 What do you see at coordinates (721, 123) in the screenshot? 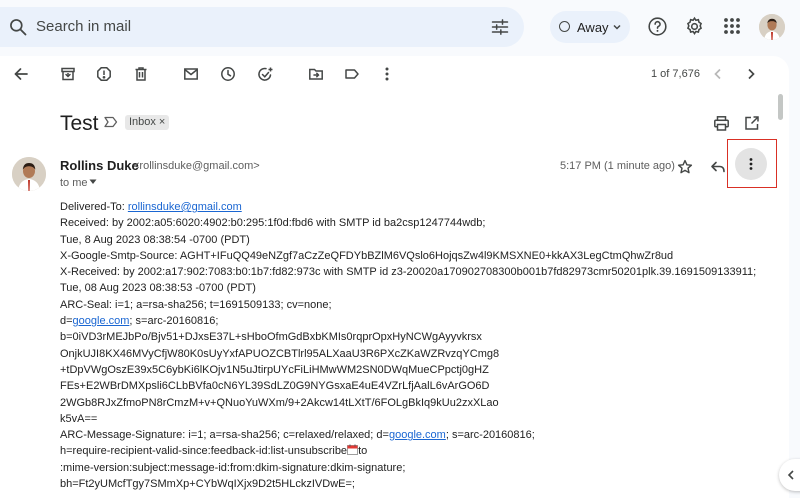
I see `print-icon` at bounding box center [721, 123].